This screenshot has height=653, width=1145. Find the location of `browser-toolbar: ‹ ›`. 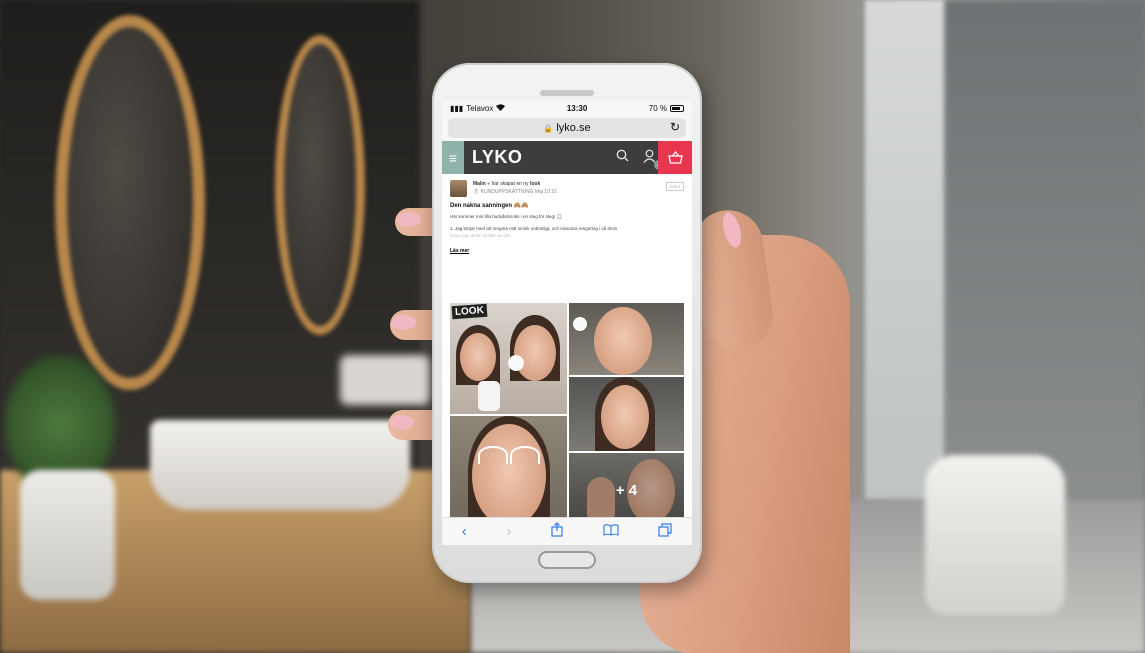

browser-toolbar: ‹ › is located at coordinates (567, 531).